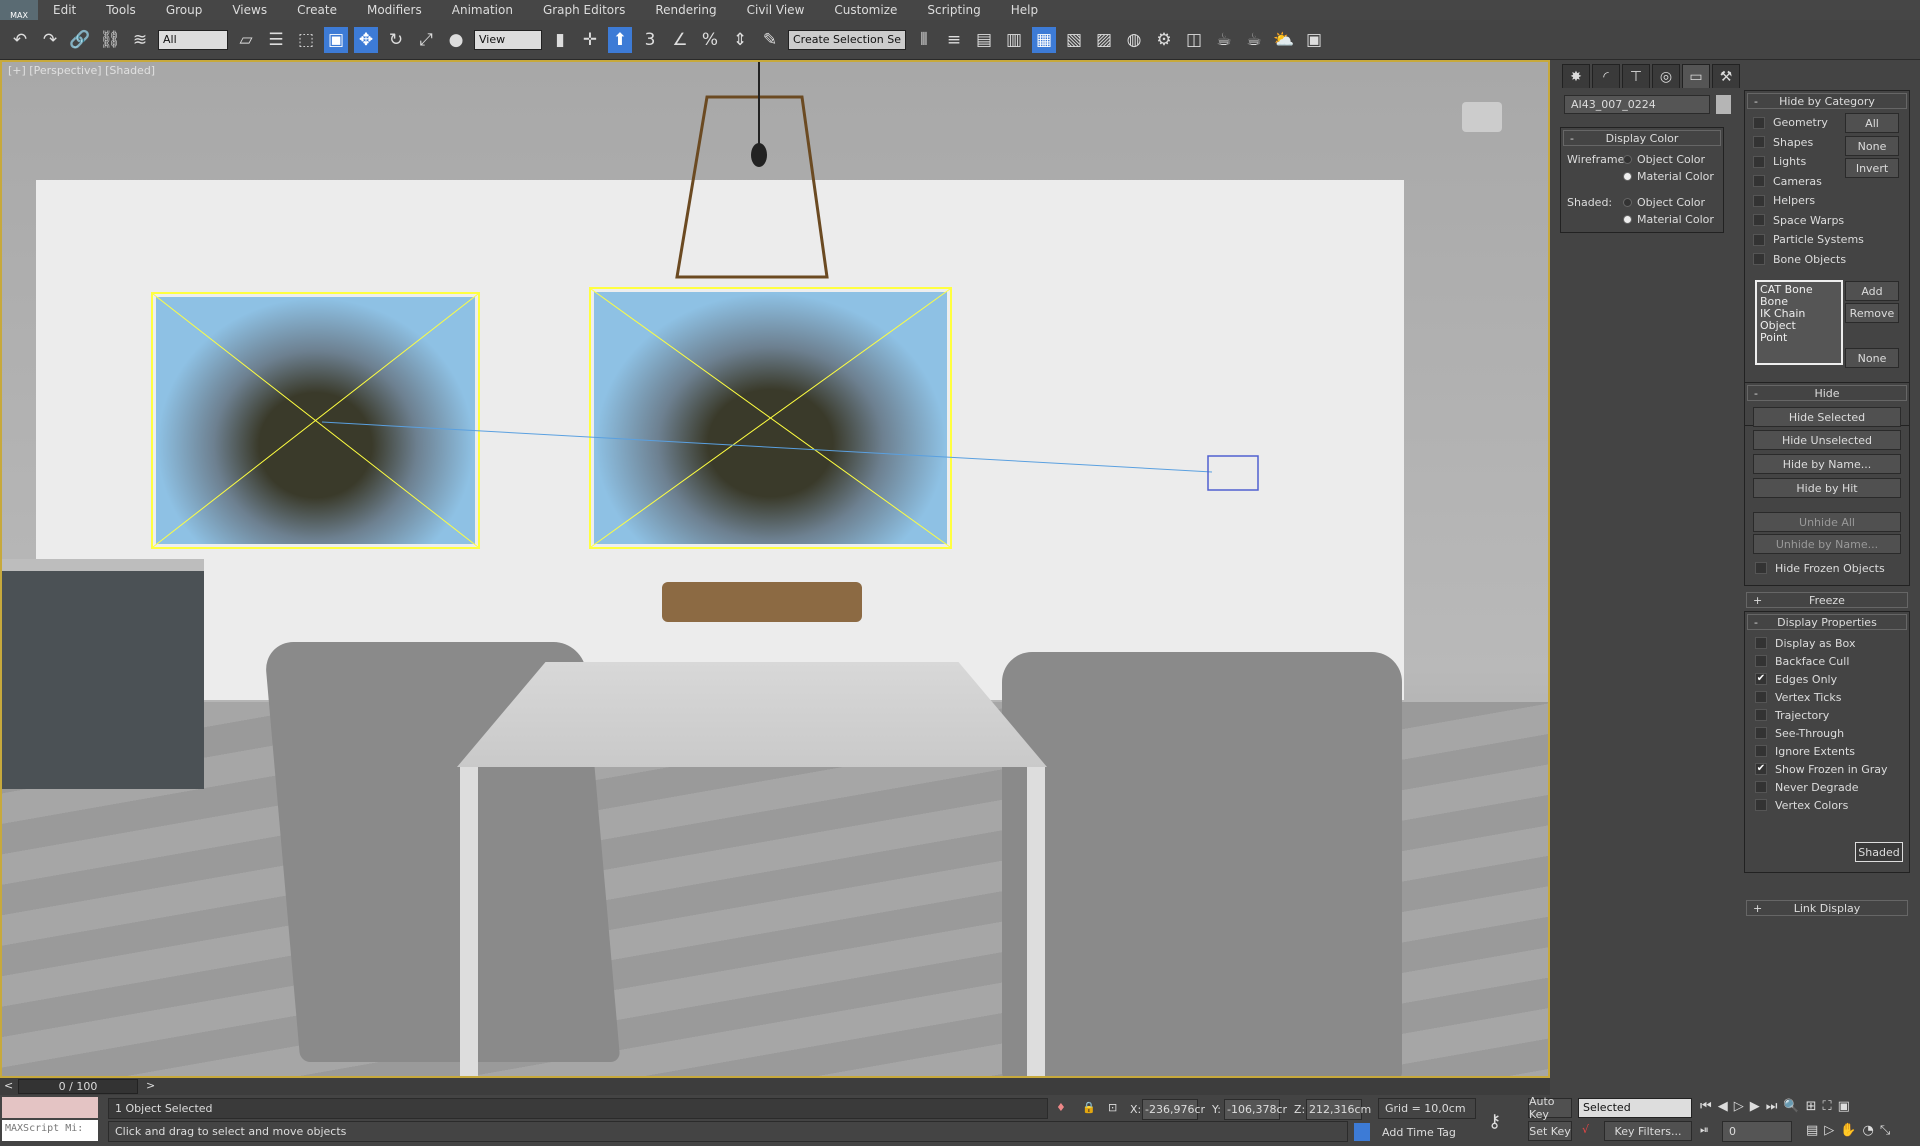 This screenshot has width=1920, height=1146. Describe the element at coordinates (366, 39) in the screenshot. I see `select-and-move-icon: ✥` at that location.